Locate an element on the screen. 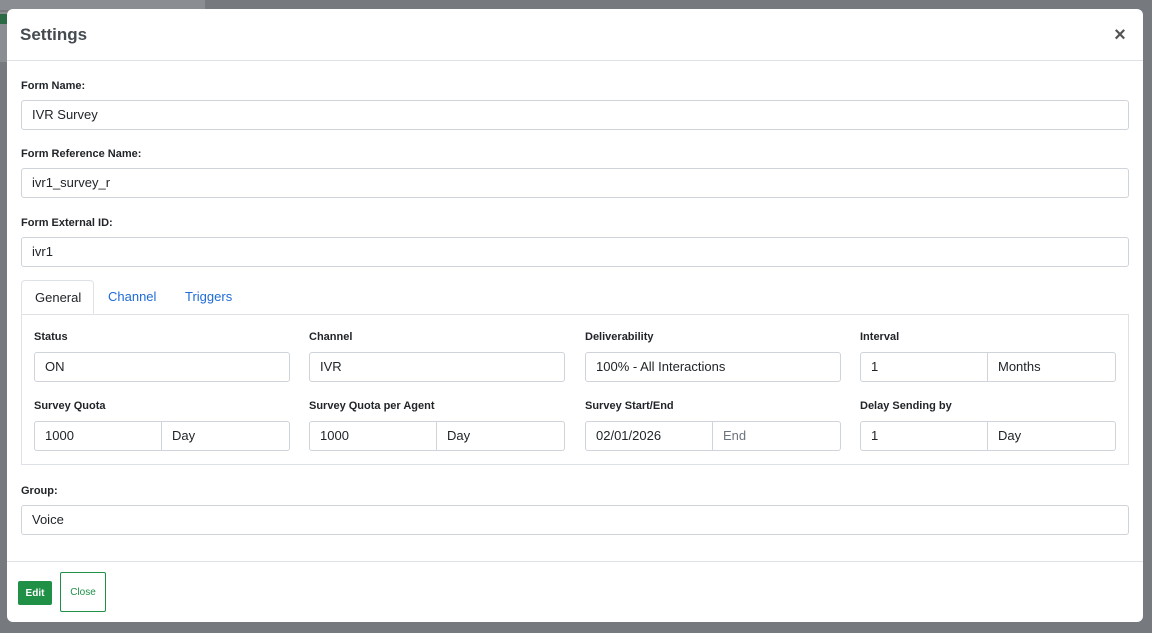 This screenshot has width=1152, height=633. agent-quota-unit-select: Day is located at coordinates (501, 436).